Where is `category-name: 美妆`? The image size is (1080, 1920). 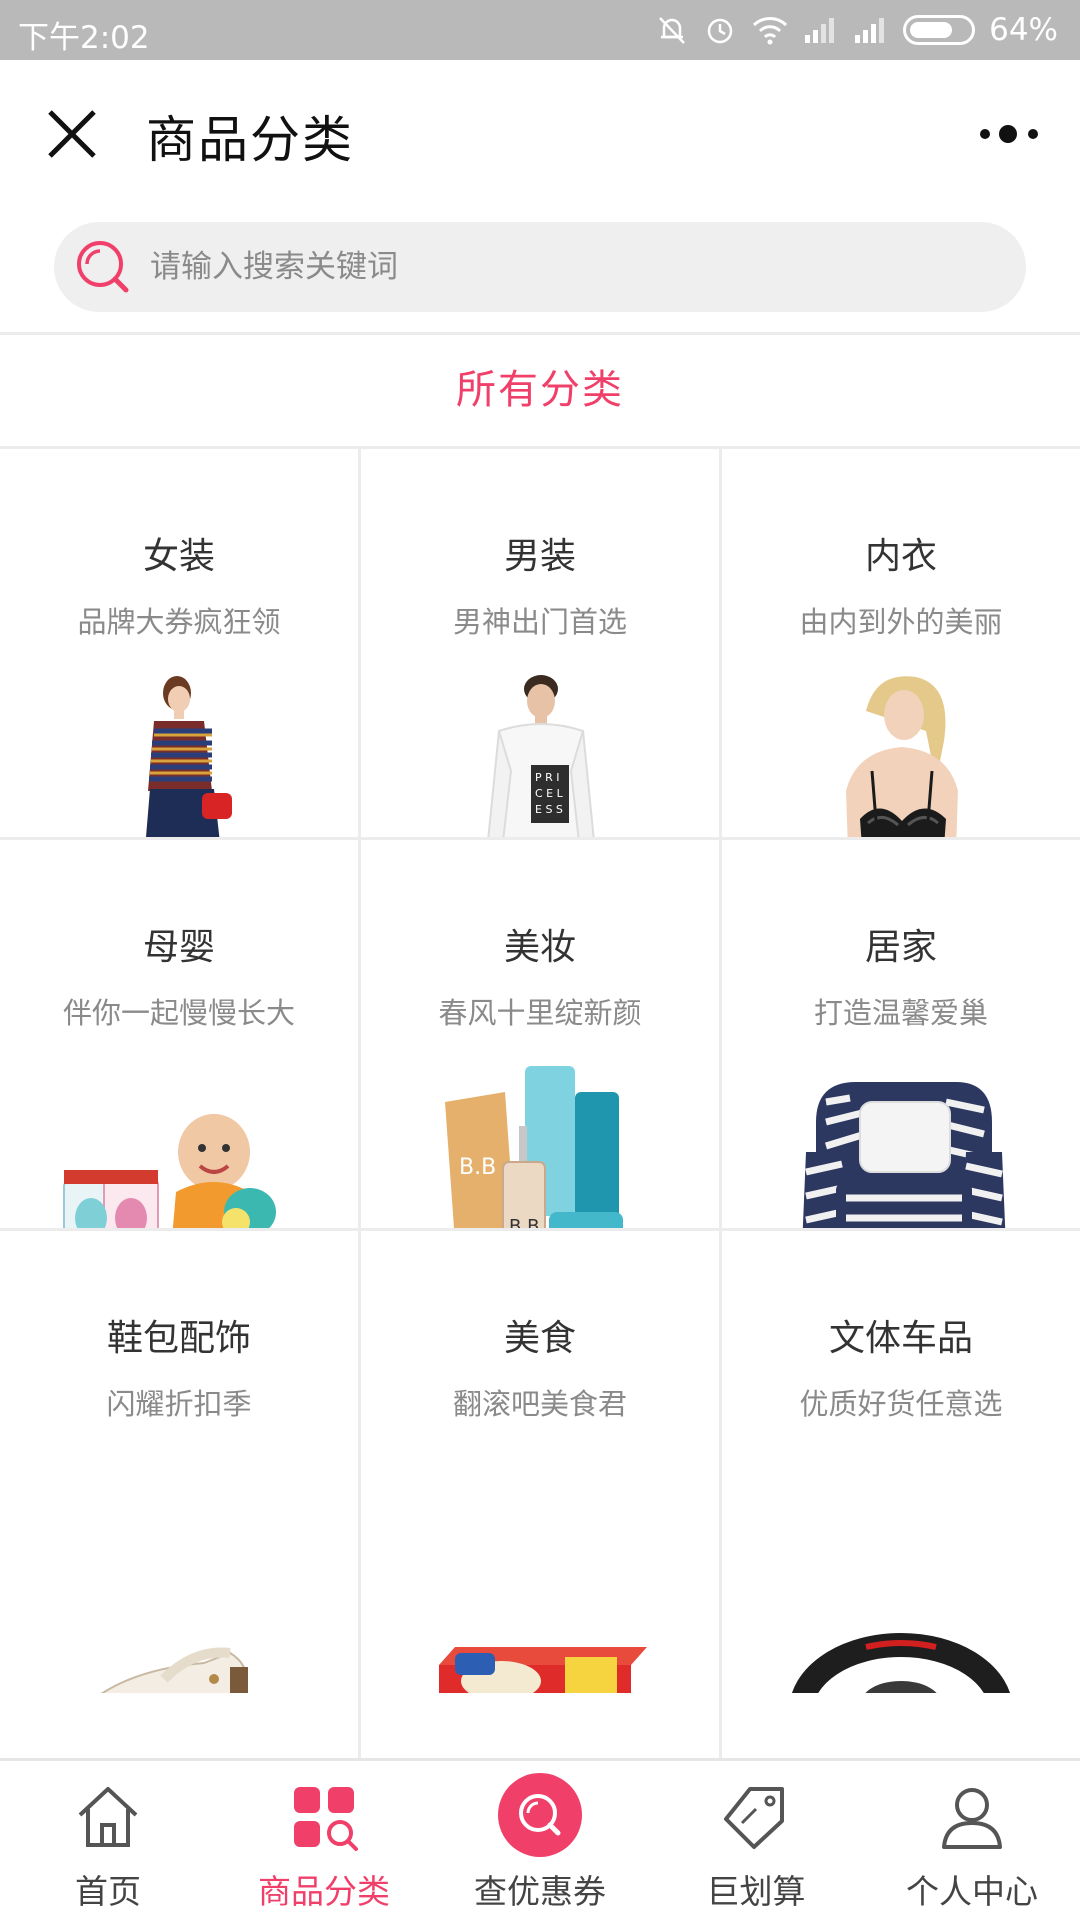 category-name: 美妆 is located at coordinates (539, 947).